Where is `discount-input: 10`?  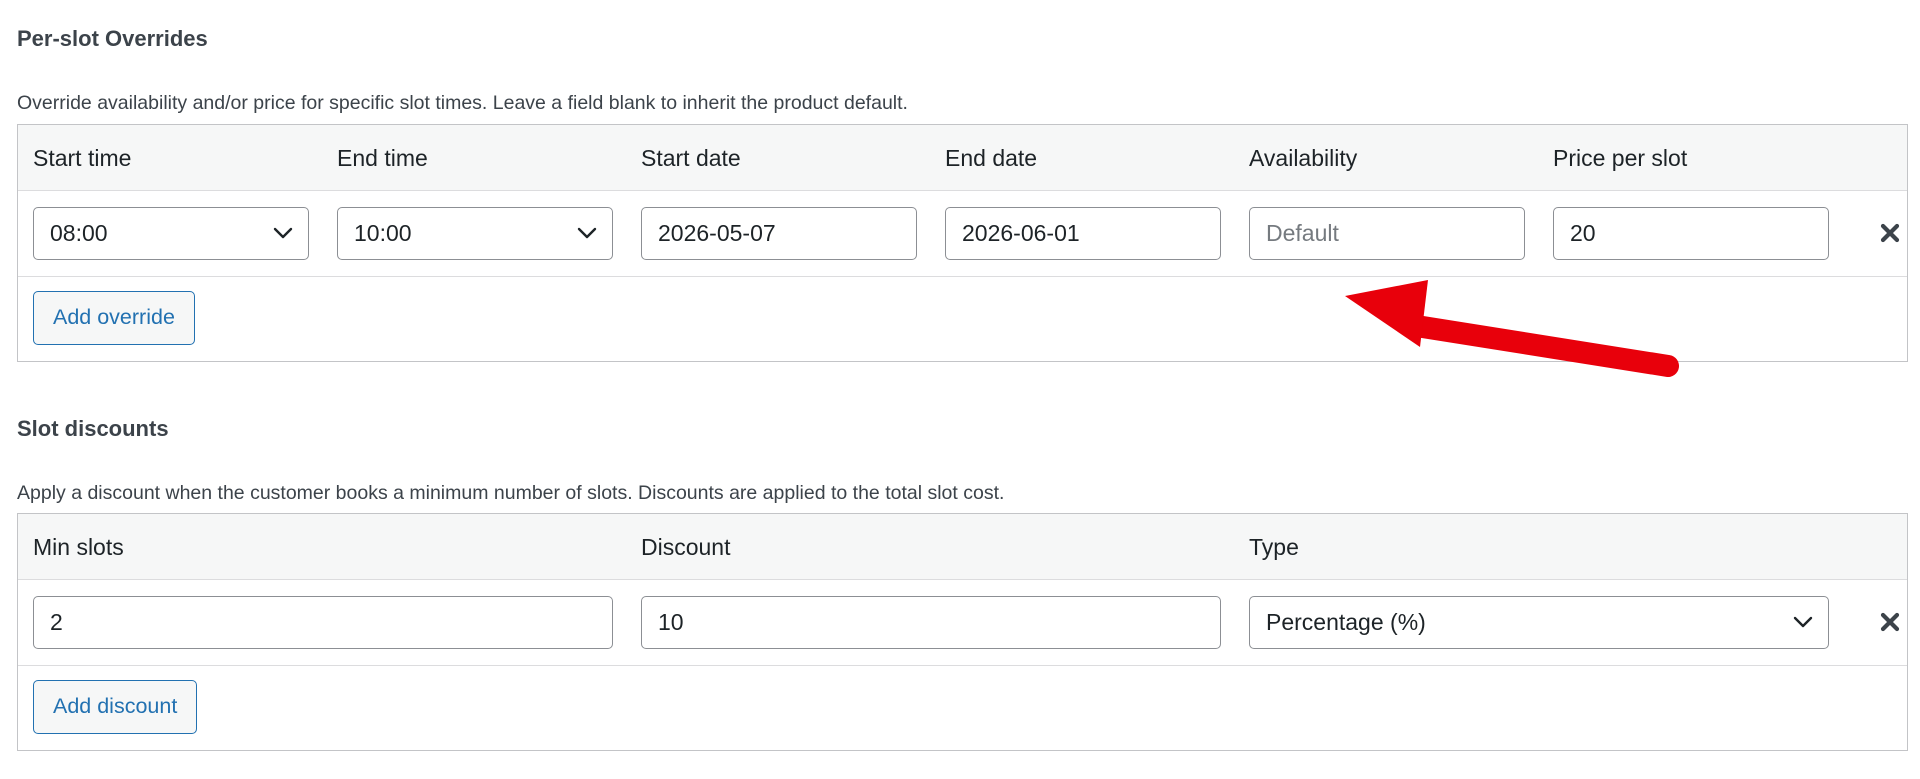
discount-input: 10 is located at coordinates (931, 622).